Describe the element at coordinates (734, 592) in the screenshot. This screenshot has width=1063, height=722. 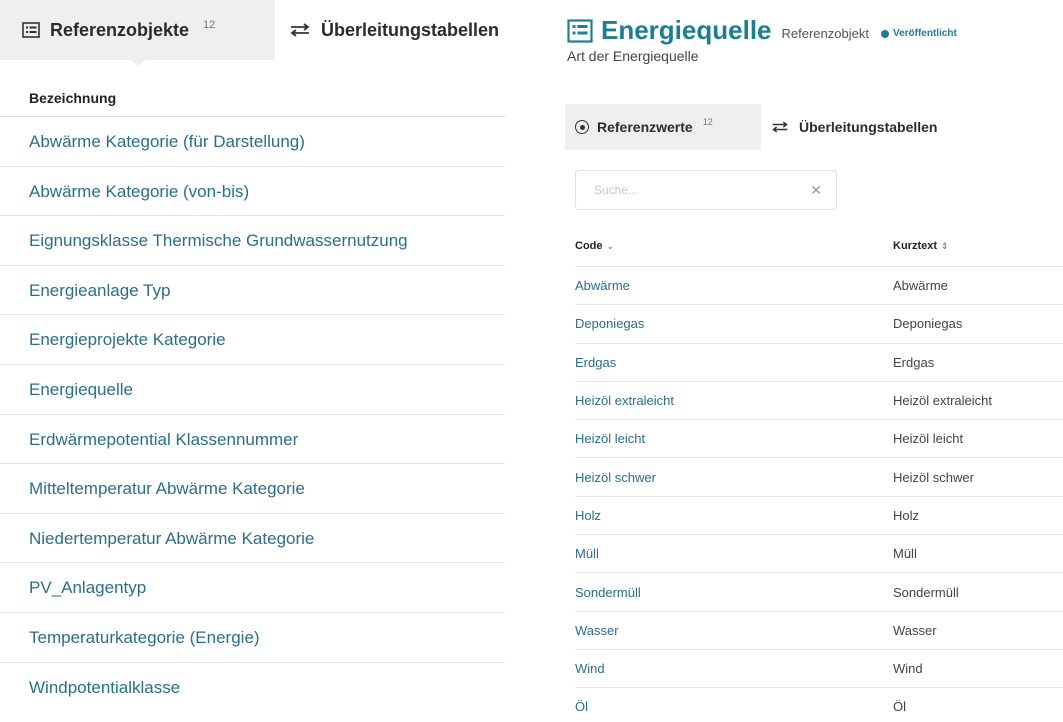
I see `code-cell: Sondermüll` at that location.